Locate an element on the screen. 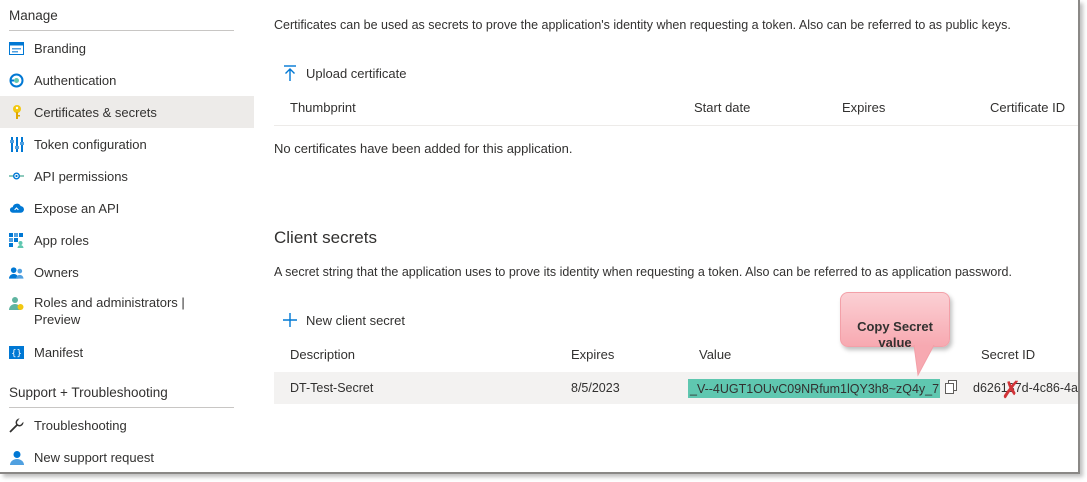 This screenshot has height=482, width=1087. sidebar-item-label: API permissions is located at coordinates (81, 176).